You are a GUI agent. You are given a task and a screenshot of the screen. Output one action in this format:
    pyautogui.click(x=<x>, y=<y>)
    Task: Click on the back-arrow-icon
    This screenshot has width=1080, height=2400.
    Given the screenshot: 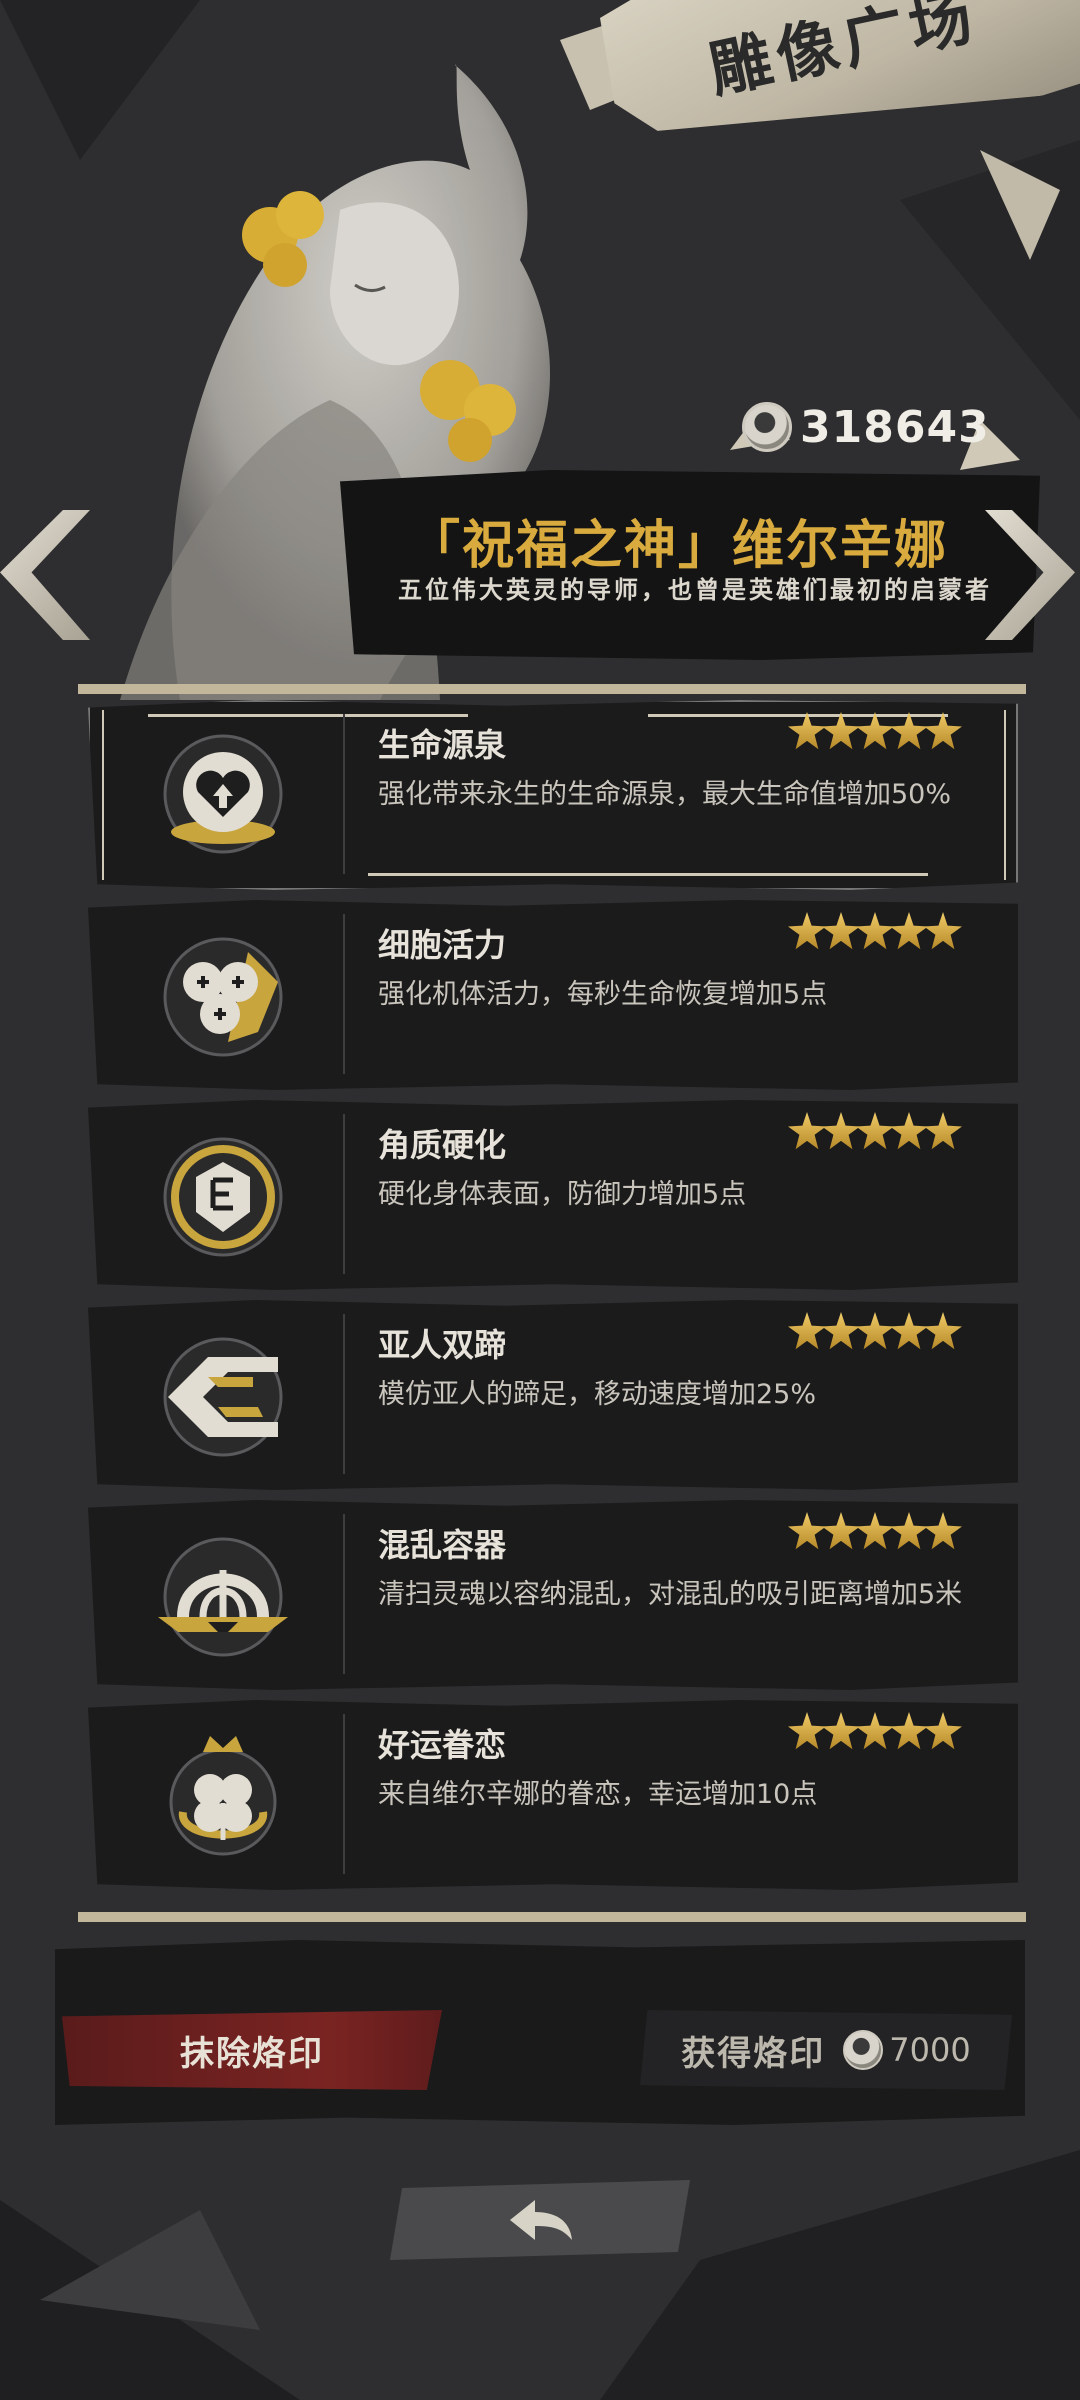 What is the action you would take?
    pyautogui.click(x=541, y=2220)
    